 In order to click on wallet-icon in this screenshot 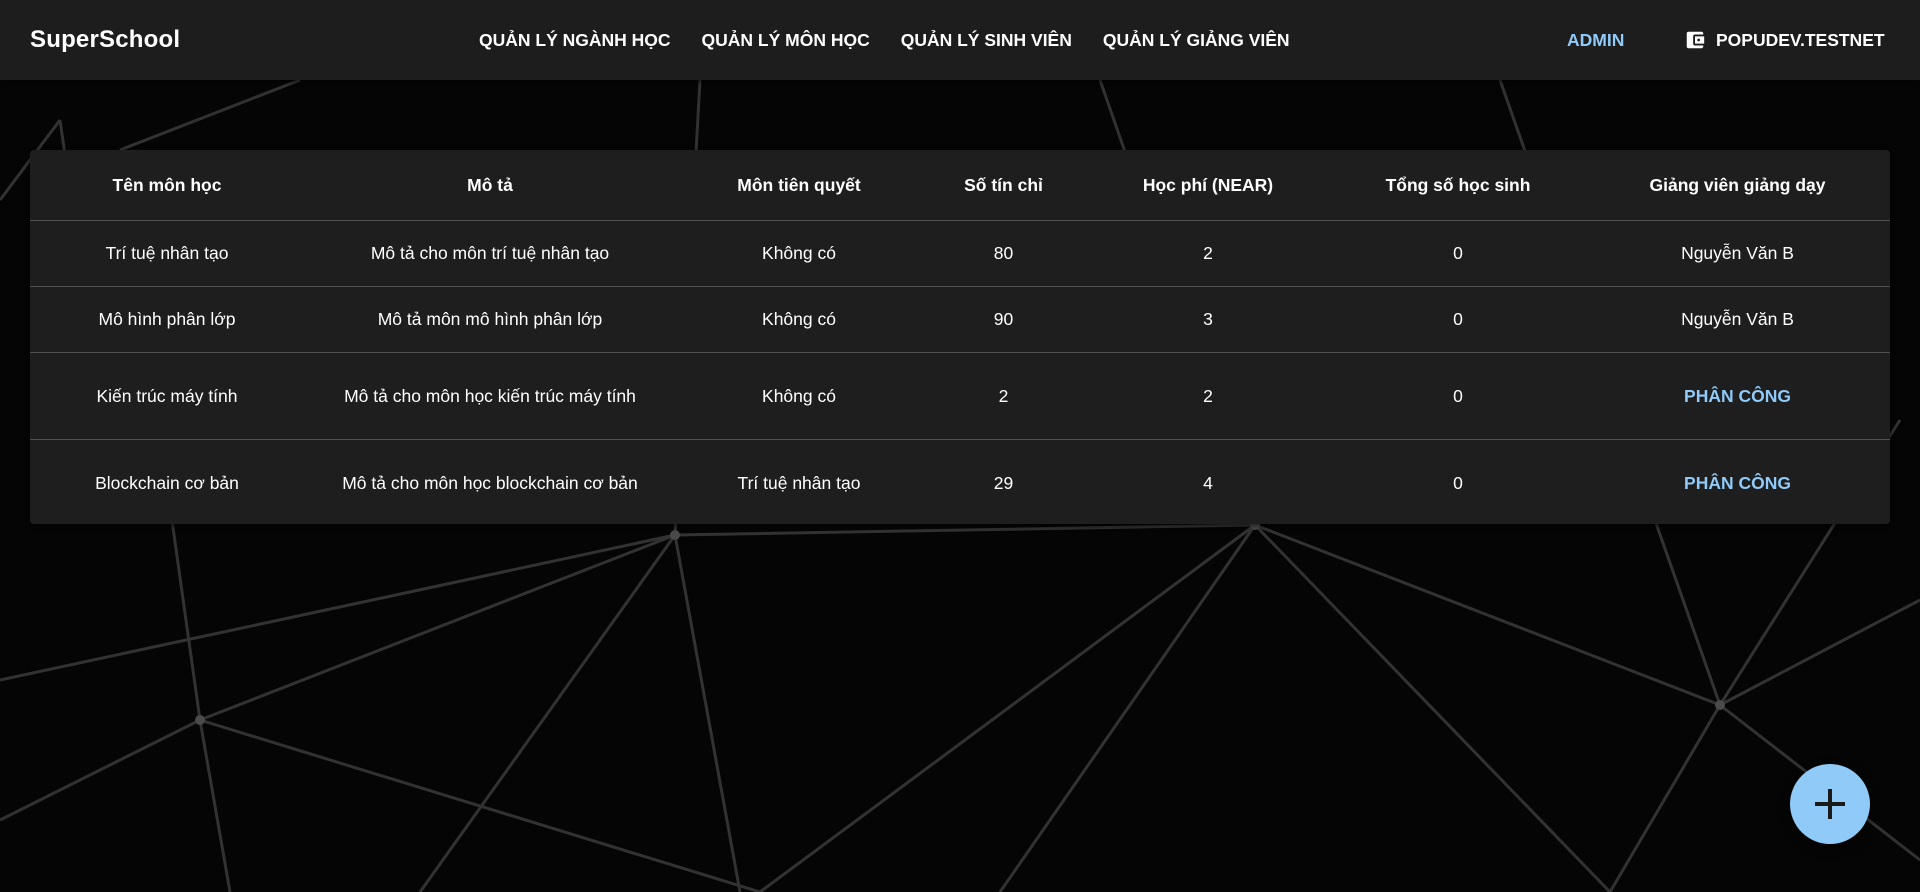, I will do `click(1695, 40)`.